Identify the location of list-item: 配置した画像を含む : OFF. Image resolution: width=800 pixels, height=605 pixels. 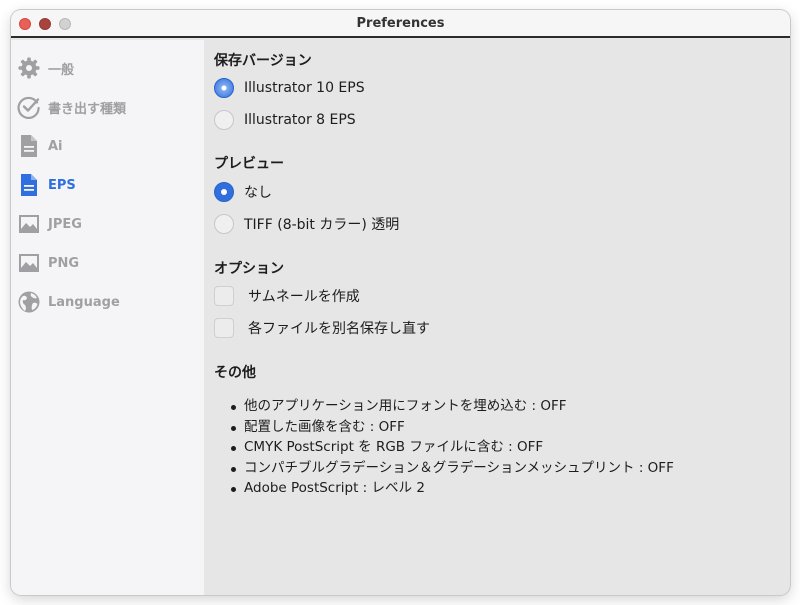
(452, 427).